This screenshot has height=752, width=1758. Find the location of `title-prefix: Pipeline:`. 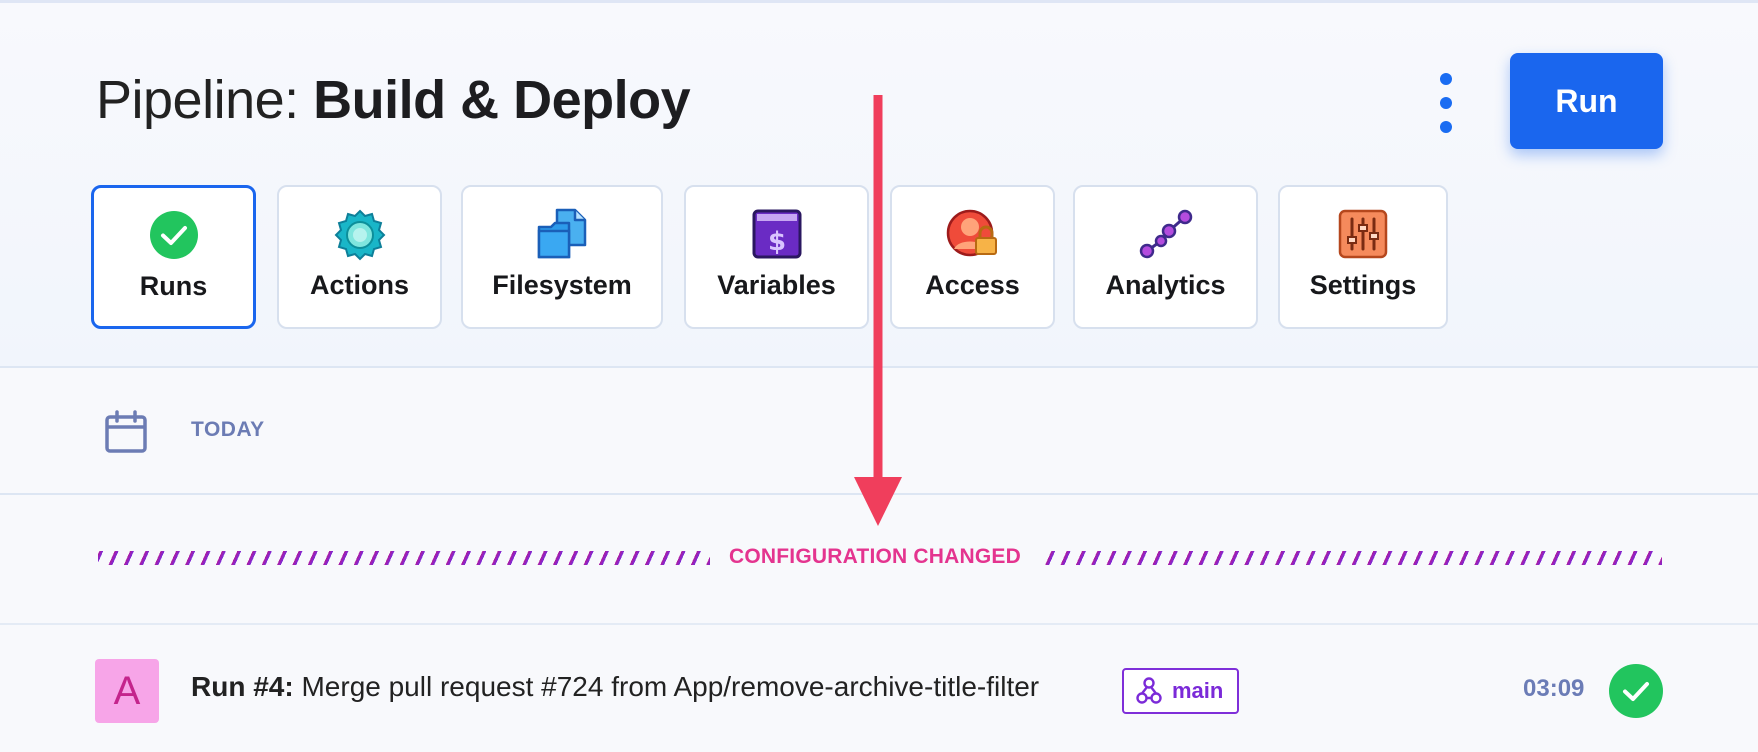

title-prefix: Pipeline: is located at coordinates (205, 100).